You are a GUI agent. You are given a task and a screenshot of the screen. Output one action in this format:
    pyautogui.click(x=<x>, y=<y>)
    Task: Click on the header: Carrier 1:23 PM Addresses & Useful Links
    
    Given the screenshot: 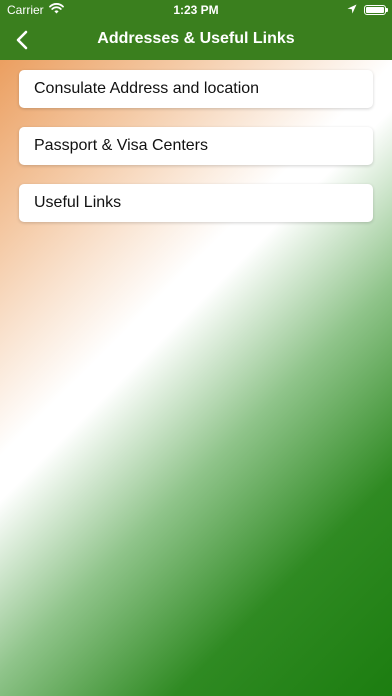 What is the action you would take?
    pyautogui.click(x=196, y=30)
    